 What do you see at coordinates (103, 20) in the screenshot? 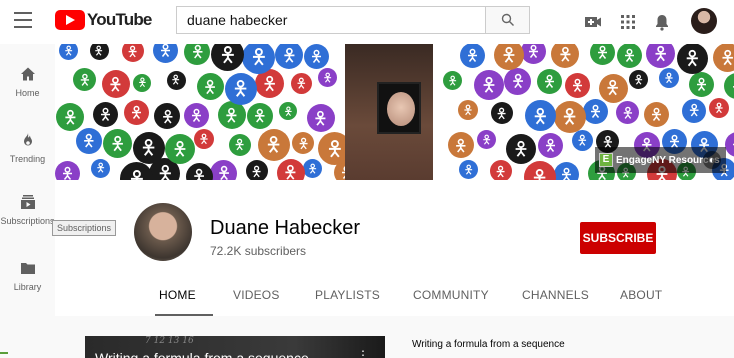
I see `youtube-logo: YouTube` at bounding box center [103, 20].